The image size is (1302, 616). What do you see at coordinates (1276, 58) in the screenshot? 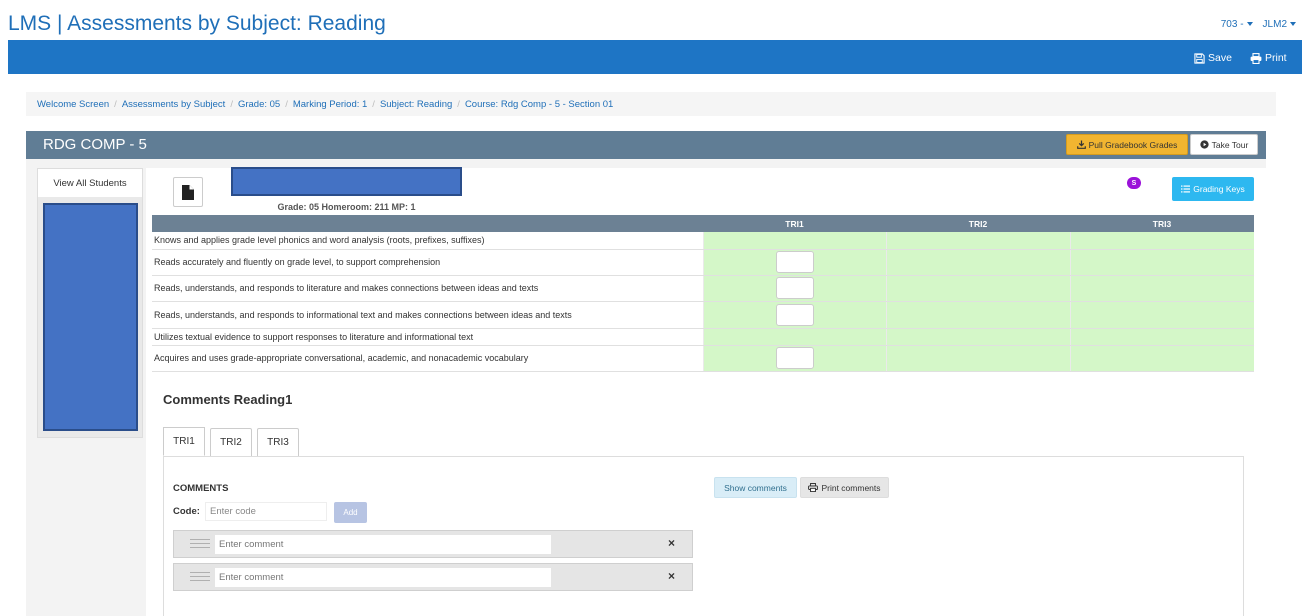
I see `print-label: Print` at bounding box center [1276, 58].